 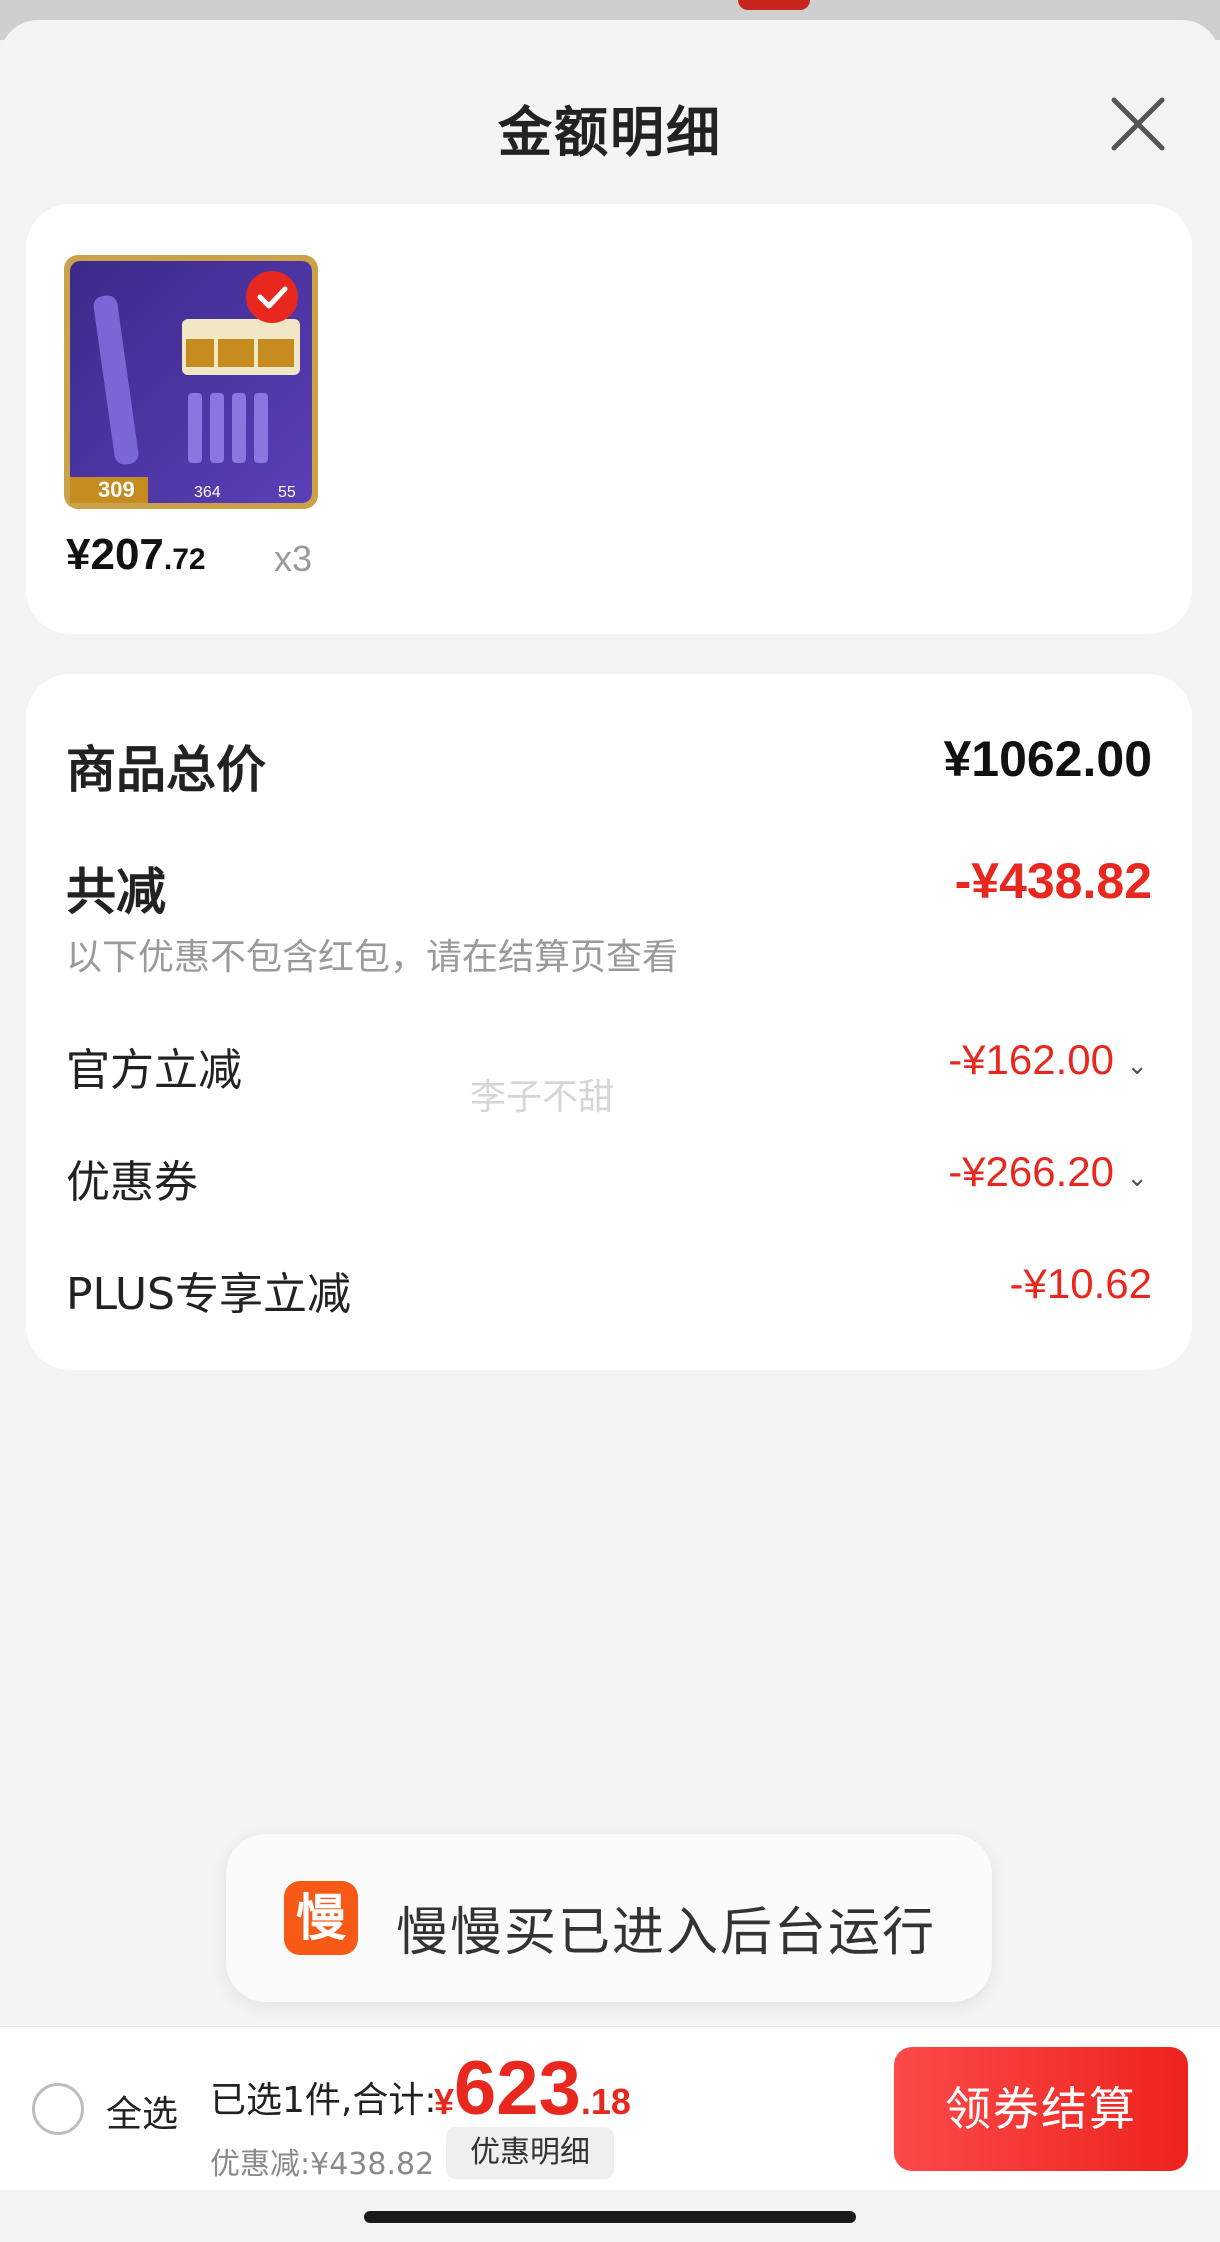 I want to click on product-image: 309 364 55, so click(x=191, y=382).